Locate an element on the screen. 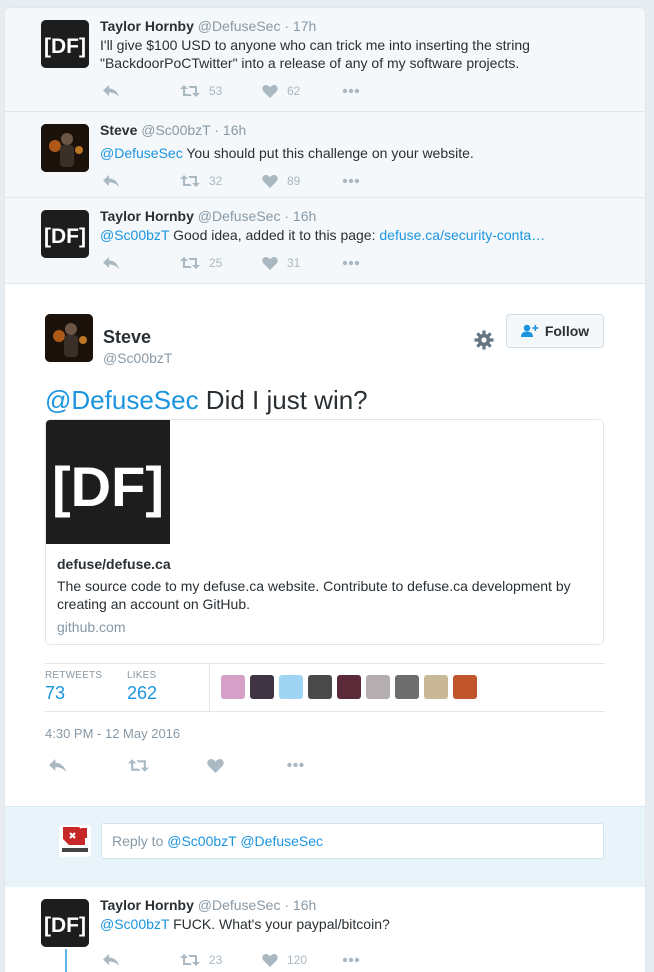 The height and width of the screenshot is (972, 654). tweet-header: Steve @Sc00bzT · 16h is located at coordinates (173, 130).